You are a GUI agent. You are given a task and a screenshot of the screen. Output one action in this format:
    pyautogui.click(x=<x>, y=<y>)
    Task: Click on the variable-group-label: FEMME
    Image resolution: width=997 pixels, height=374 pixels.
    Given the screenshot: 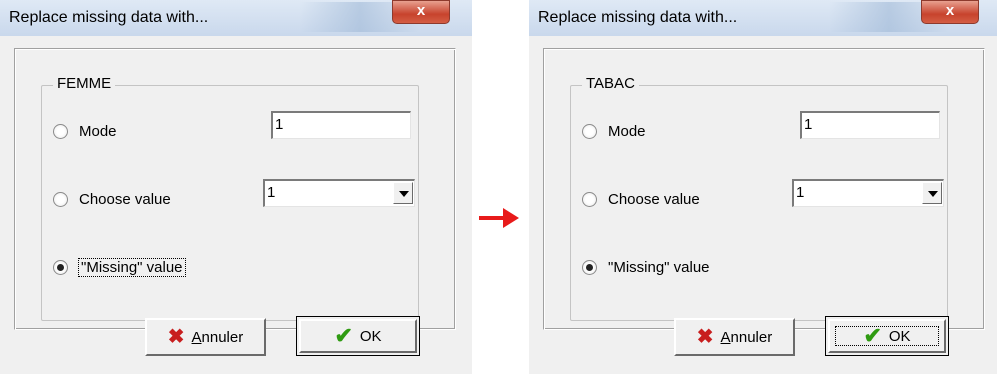 What is the action you would take?
    pyautogui.click(x=84, y=83)
    